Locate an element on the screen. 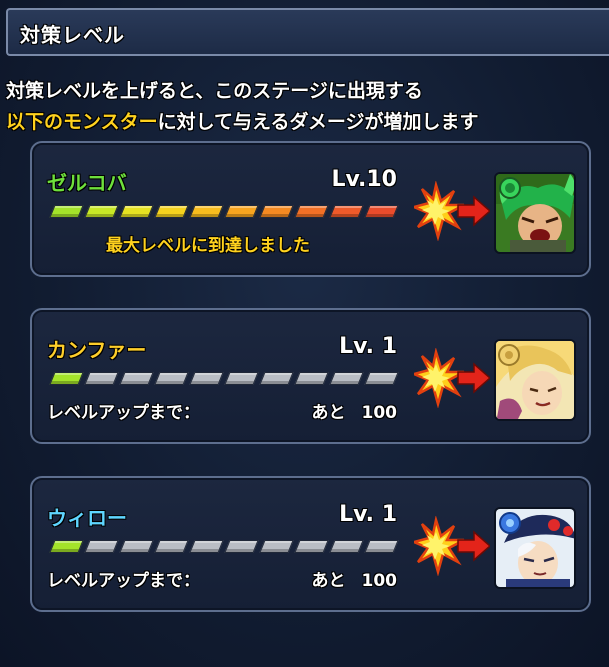 This screenshot has width=609, height=667. section-title: 対策レベル is located at coordinates (72, 35).